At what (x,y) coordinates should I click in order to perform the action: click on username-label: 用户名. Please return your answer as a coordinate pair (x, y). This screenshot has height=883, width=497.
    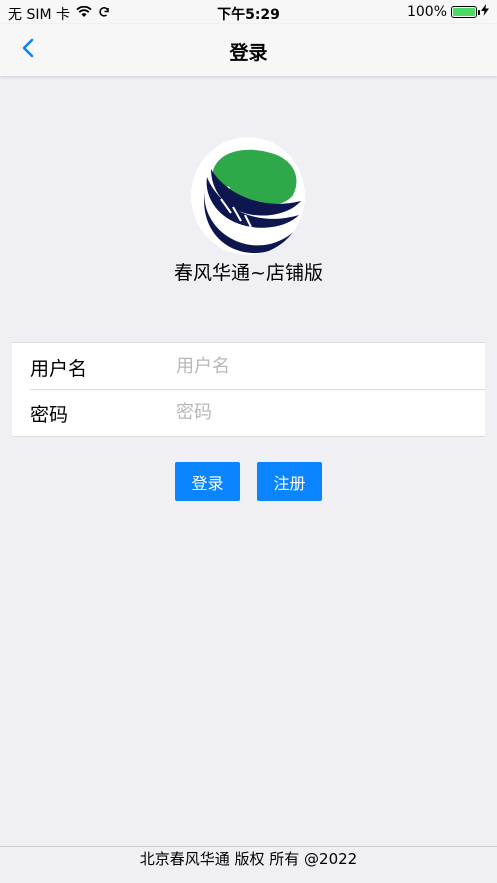
    Looking at the image, I should click on (59, 369).